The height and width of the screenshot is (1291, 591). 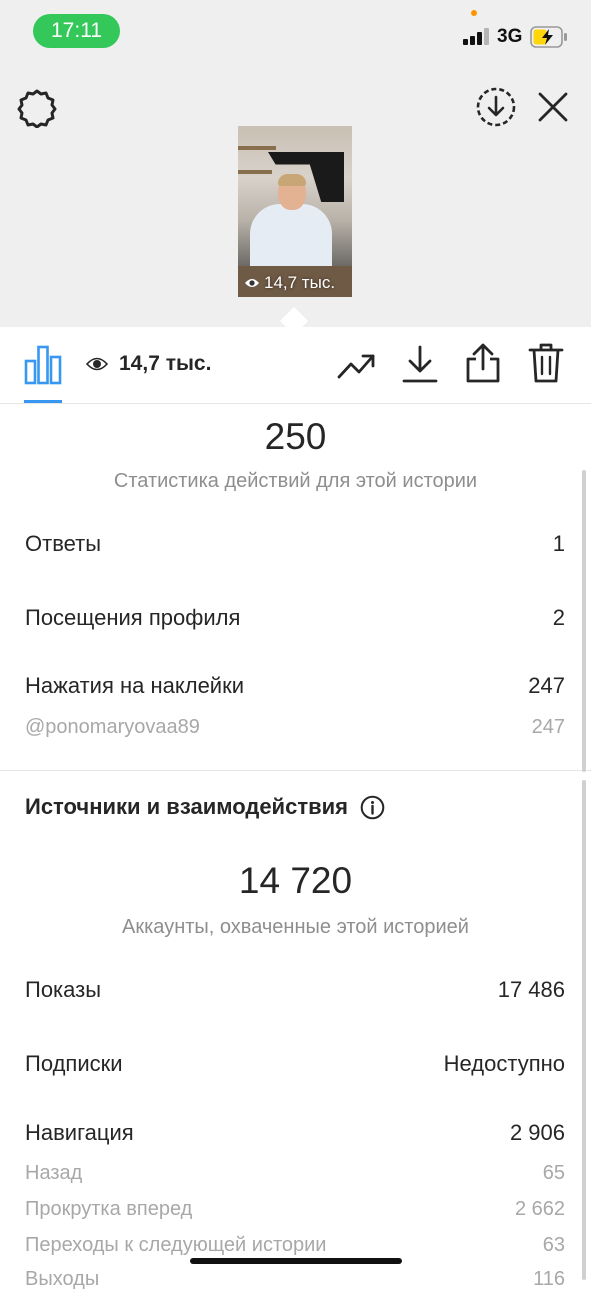 What do you see at coordinates (295, 618) in the screenshot?
I see `stat-row-profile-visits: Посещения профиля 2` at bounding box center [295, 618].